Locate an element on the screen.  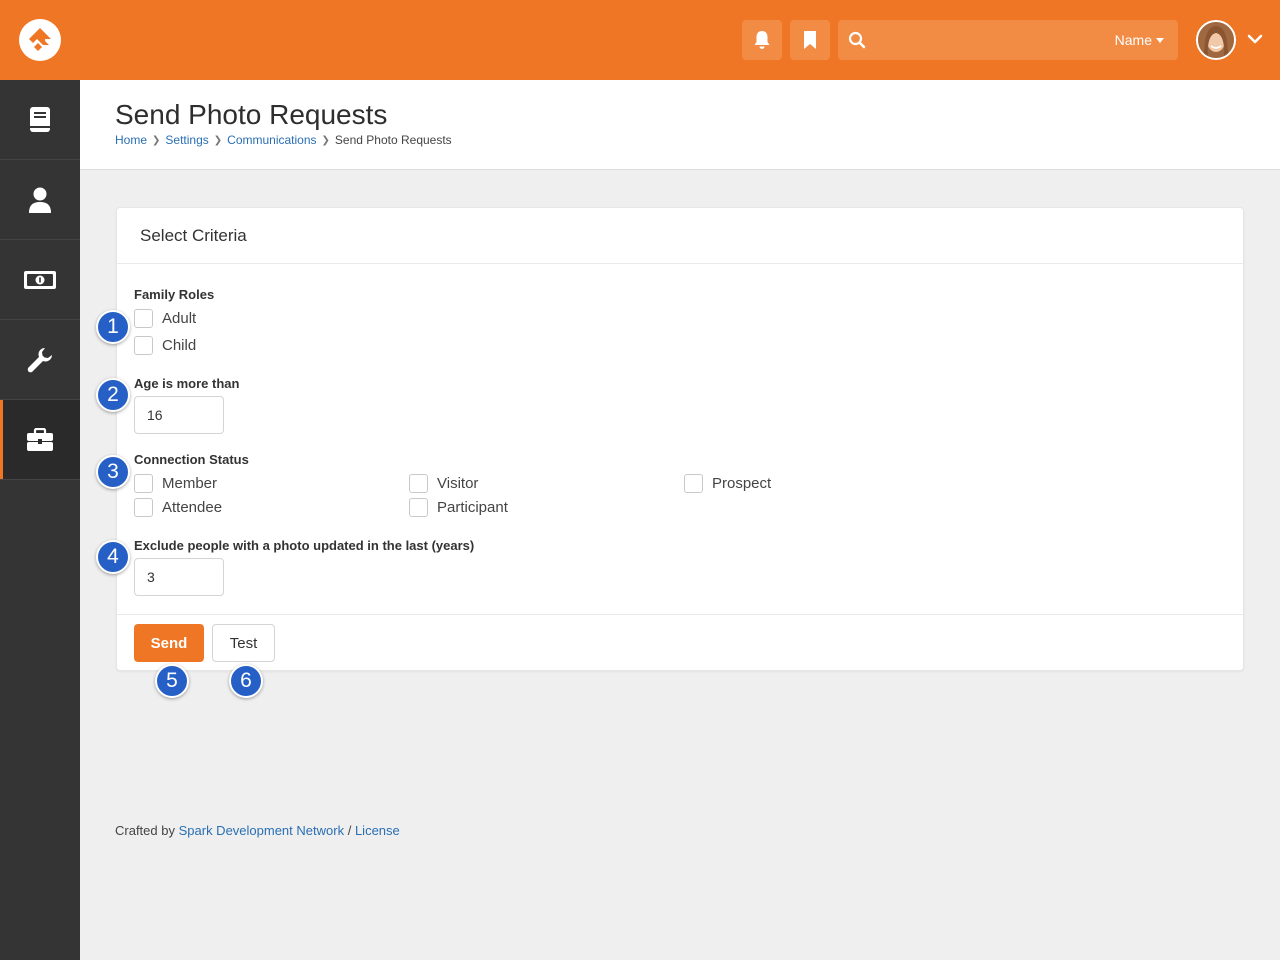
top-header: Name is located at coordinates (640, 40).